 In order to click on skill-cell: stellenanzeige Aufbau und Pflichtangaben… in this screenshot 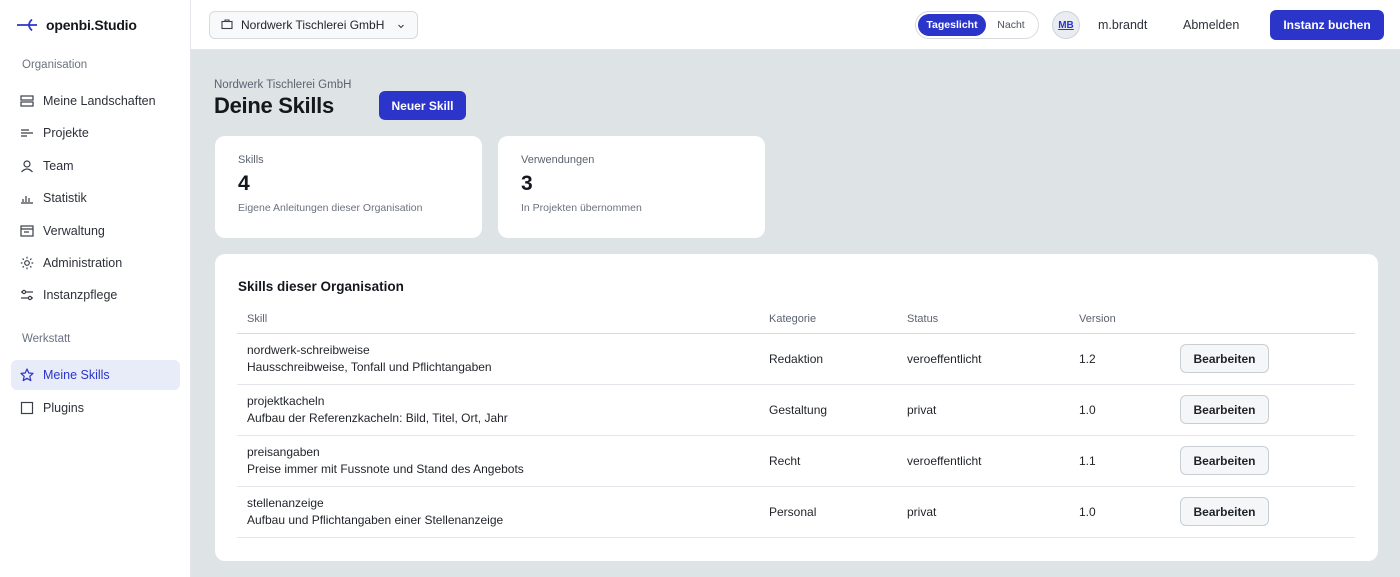, I will do `click(498, 512)`.